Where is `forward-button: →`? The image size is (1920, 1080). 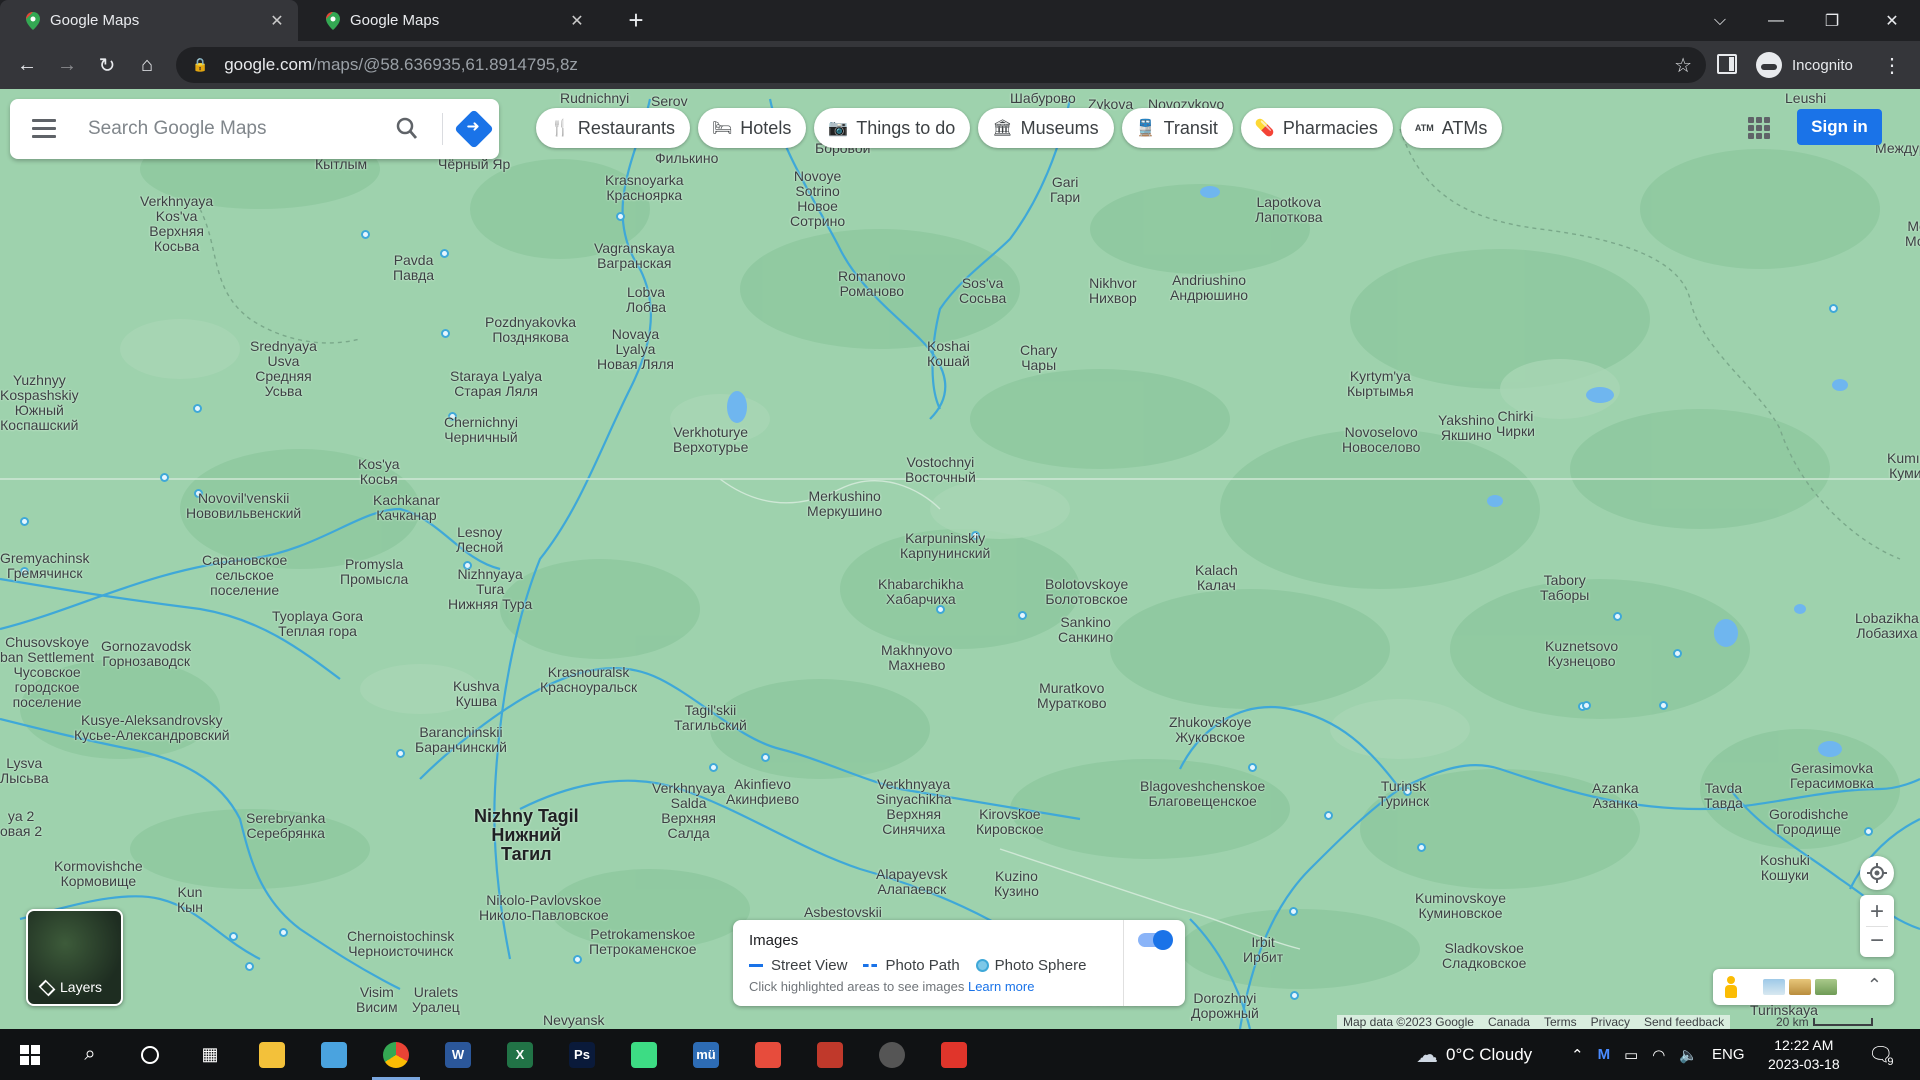
forward-button: → is located at coordinates (67, 65).